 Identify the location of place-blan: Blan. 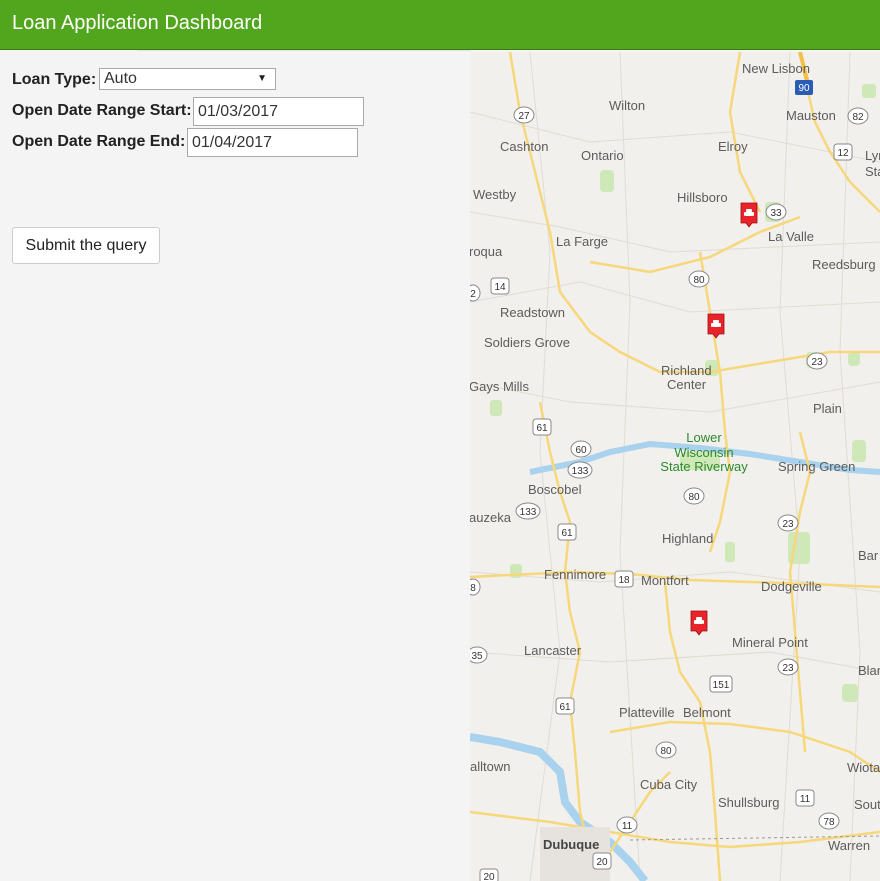
(869, 670).